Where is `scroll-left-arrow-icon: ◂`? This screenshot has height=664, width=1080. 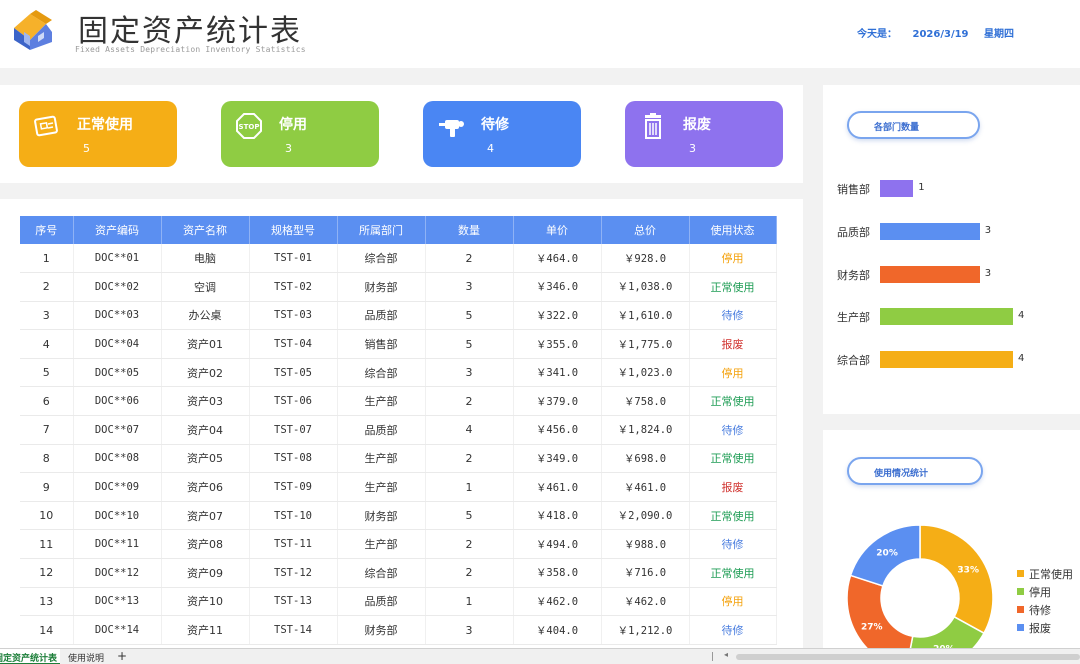 scroll-left-arrow-icon: ◂ is located at coordinates (726, 654).